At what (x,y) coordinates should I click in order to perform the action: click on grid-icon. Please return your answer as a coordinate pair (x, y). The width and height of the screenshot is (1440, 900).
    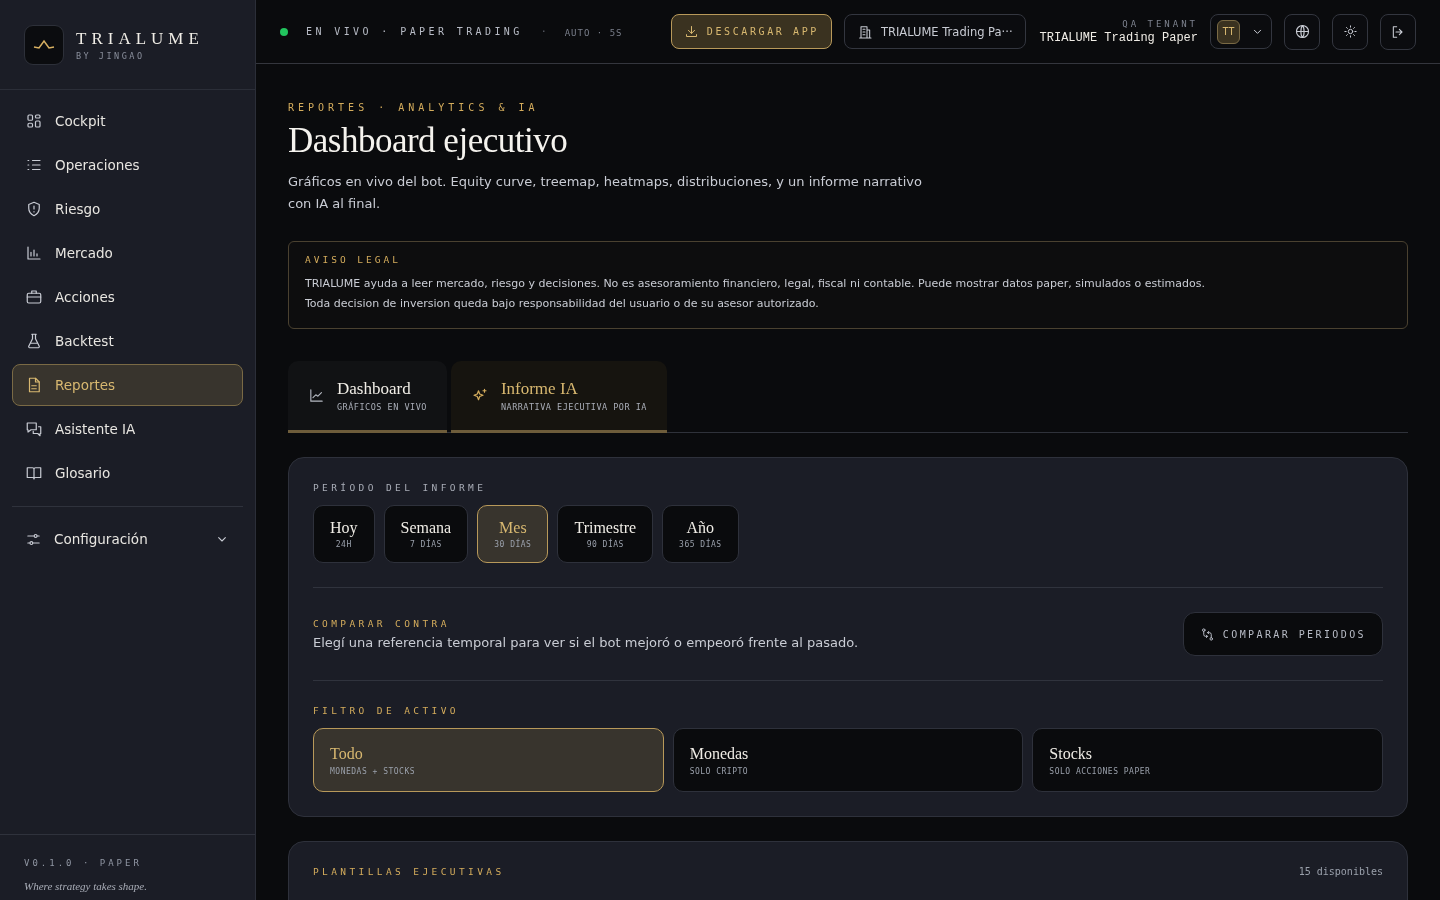
    Looking at the image, I should click on (34, 121).